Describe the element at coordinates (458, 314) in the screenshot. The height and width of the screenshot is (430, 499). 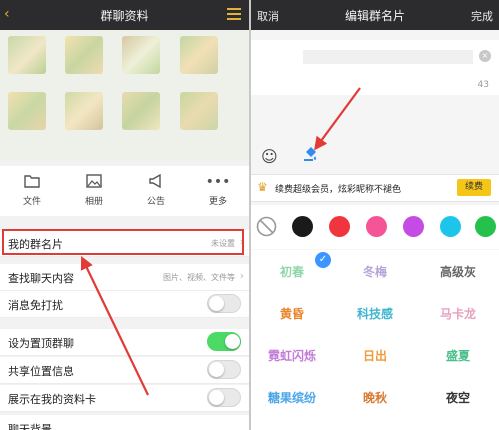
I see `style-option: 马卡龙` at that location.